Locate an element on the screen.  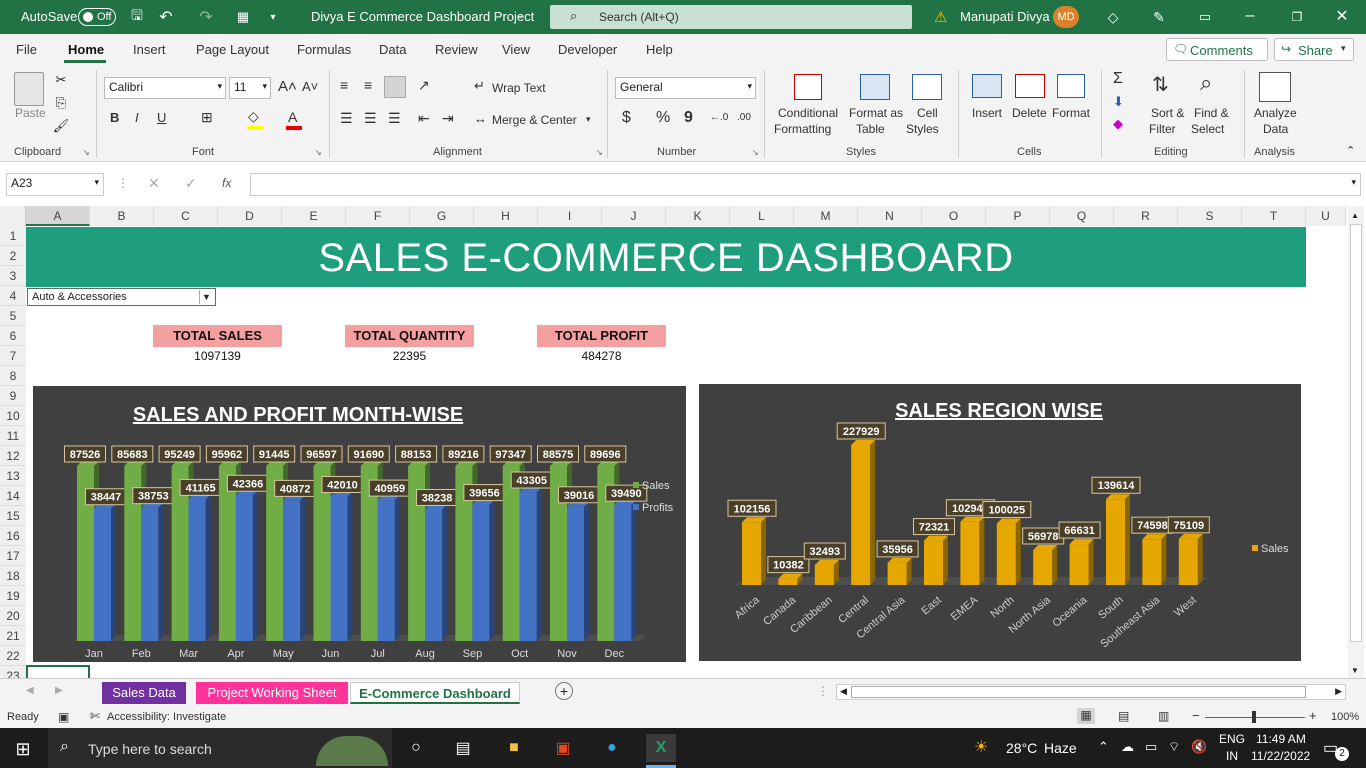
customize-qat-icon: ▾ is located at coordinates (273, 17).